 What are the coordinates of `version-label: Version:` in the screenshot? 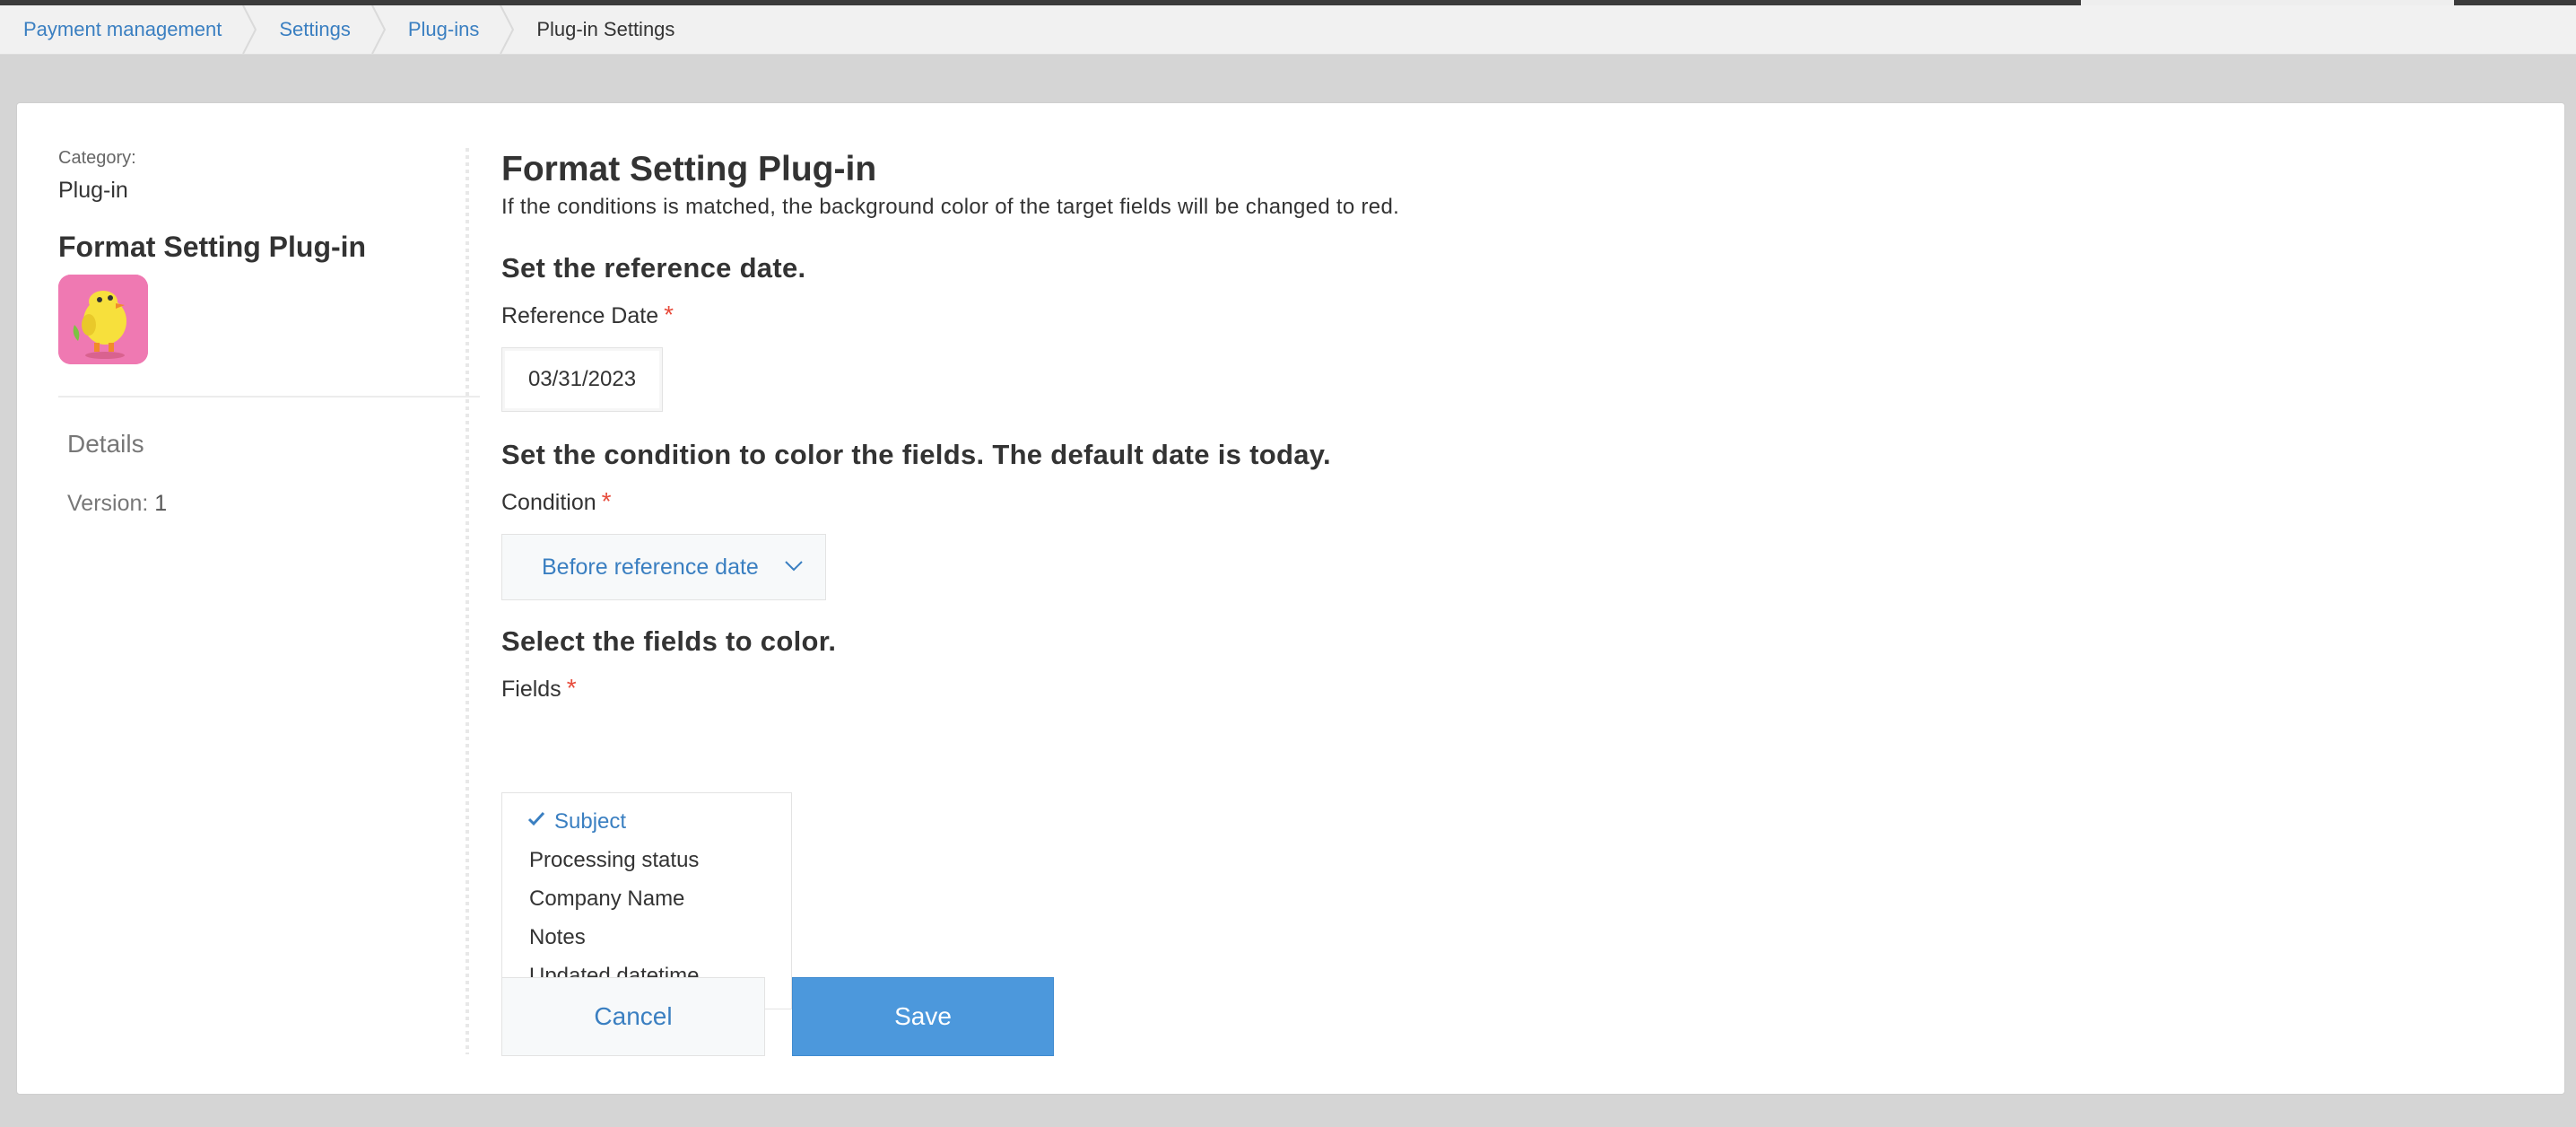 It's located at (108, 503).